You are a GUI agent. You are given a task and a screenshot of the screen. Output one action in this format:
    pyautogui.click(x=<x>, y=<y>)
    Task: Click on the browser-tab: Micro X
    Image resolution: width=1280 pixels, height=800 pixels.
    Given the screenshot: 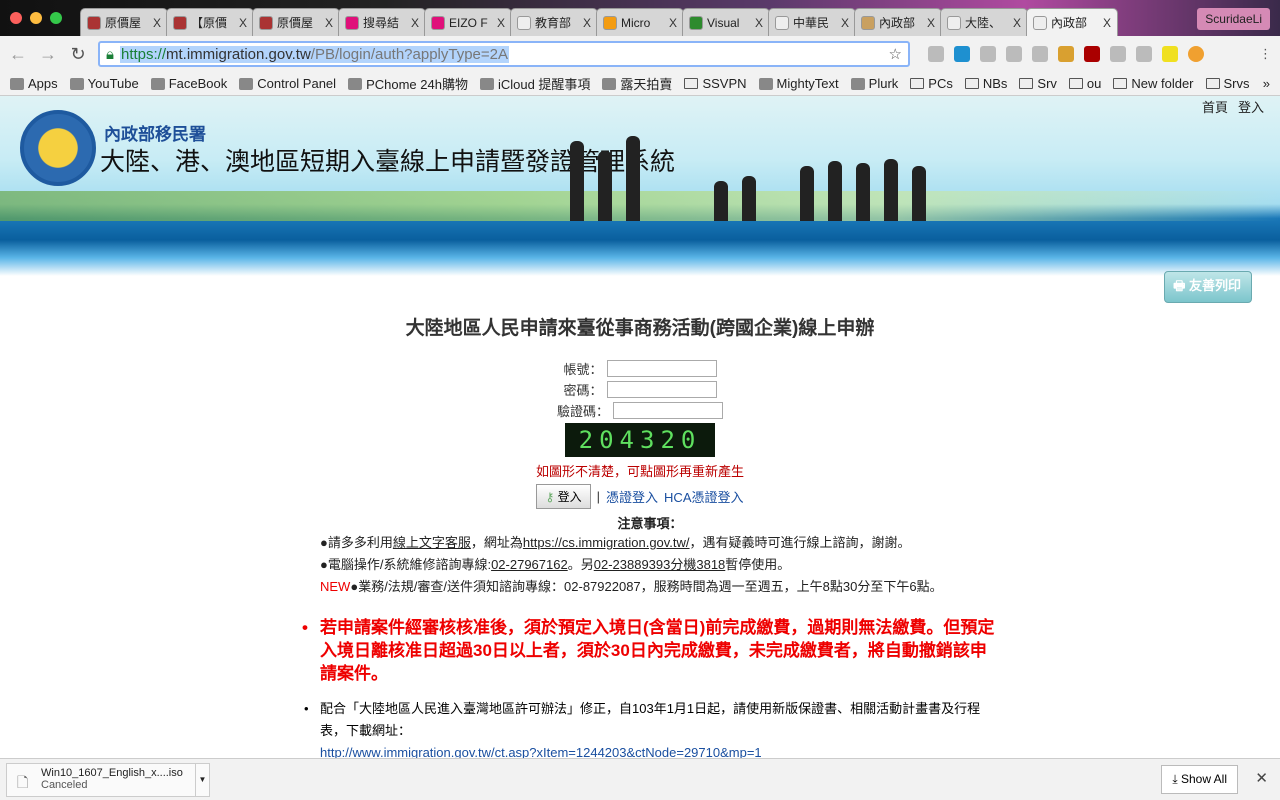 What is the action you would take?
    pyautogui.click(x=640, y=22)
    